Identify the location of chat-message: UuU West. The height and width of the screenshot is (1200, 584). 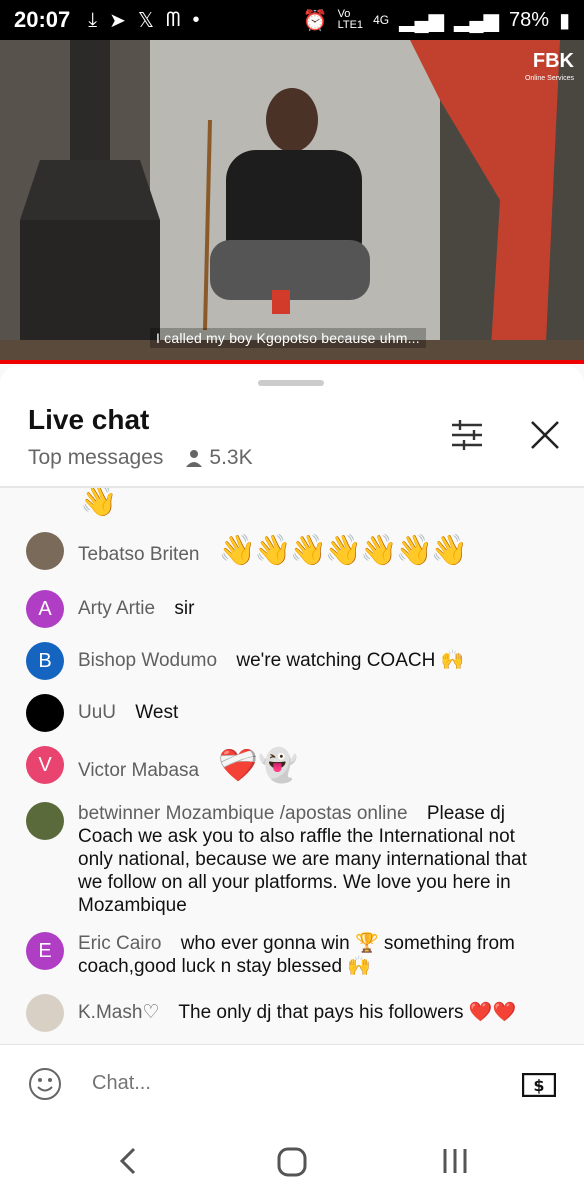
(296, 713).